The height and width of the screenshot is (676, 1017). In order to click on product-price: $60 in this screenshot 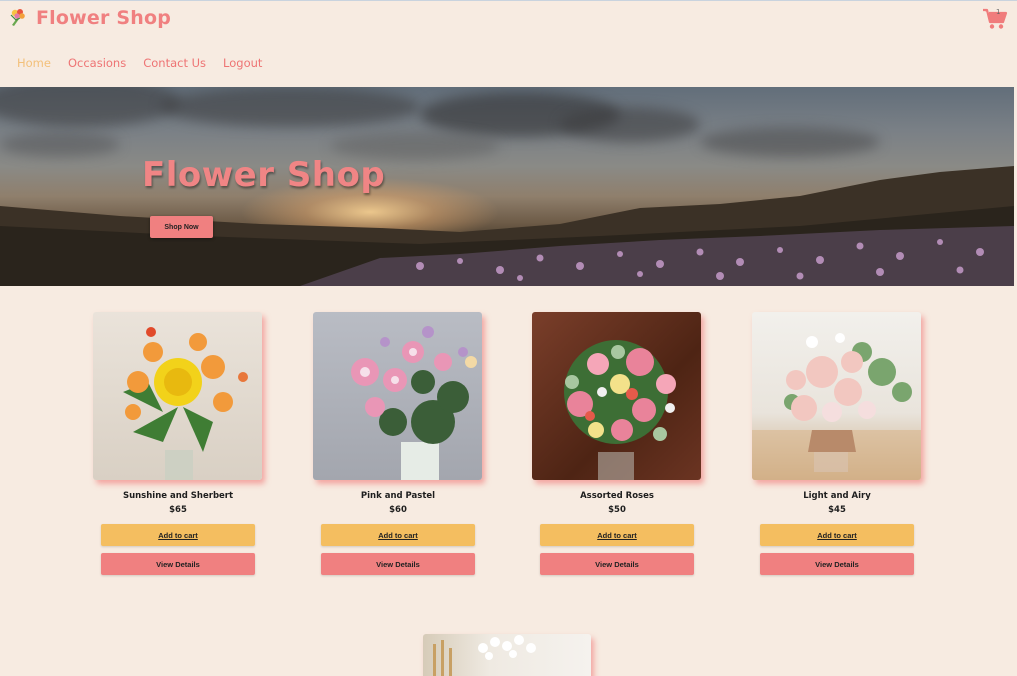, I will do `click(398, 510)`.